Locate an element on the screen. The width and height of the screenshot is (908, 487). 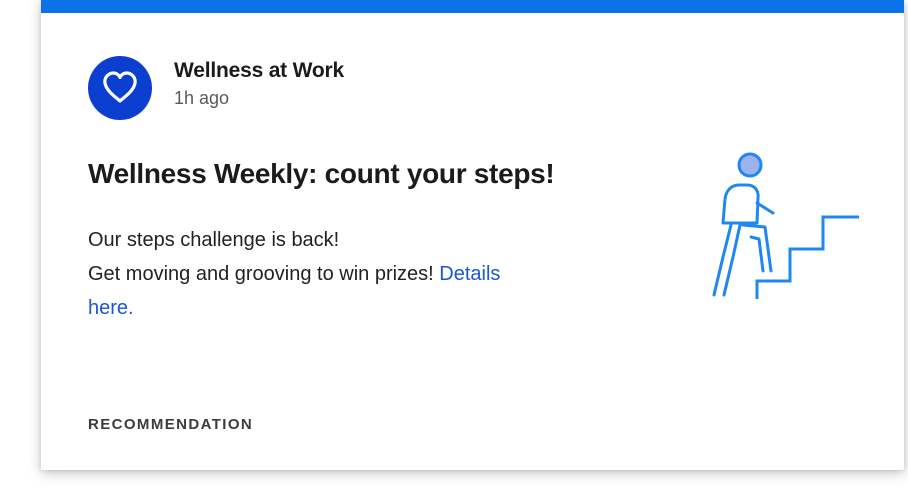
section-label-recommendation: RECOMMENDATION is located at coordinates (171, 424).